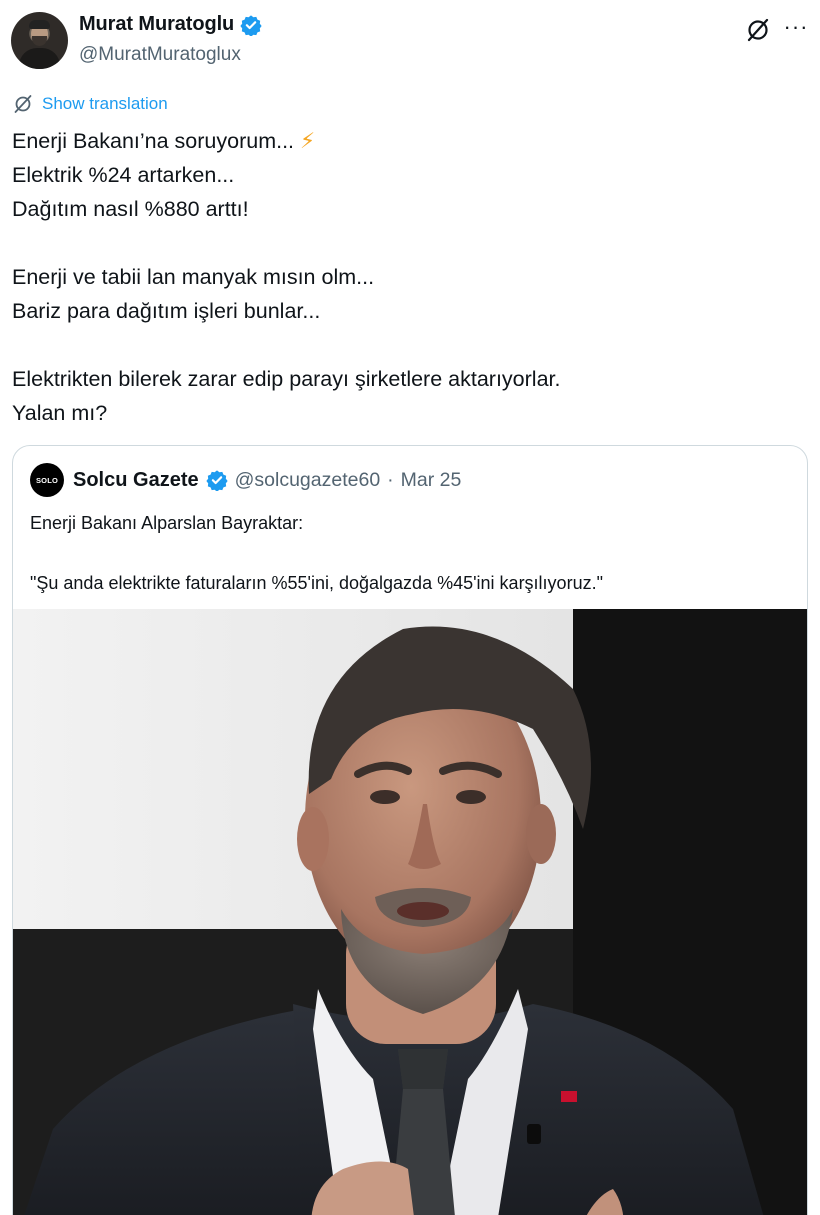  Describe the element at coordinates (156, 24) in the screenshot. I see `author-display-name: Murat Muratoglu` at that location.